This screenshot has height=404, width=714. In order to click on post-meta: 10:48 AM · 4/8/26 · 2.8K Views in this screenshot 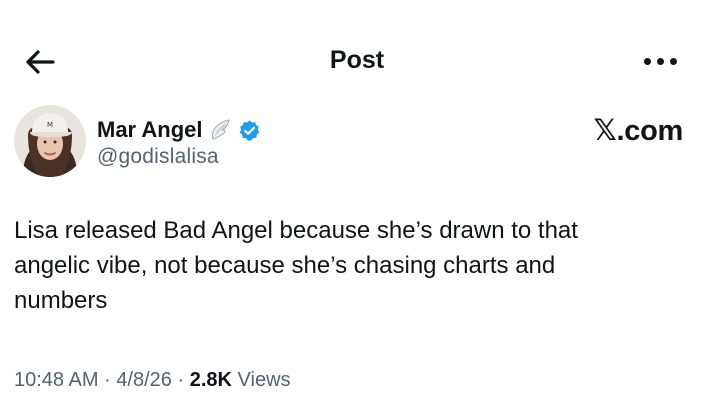, I will do `click(152, 380)`.